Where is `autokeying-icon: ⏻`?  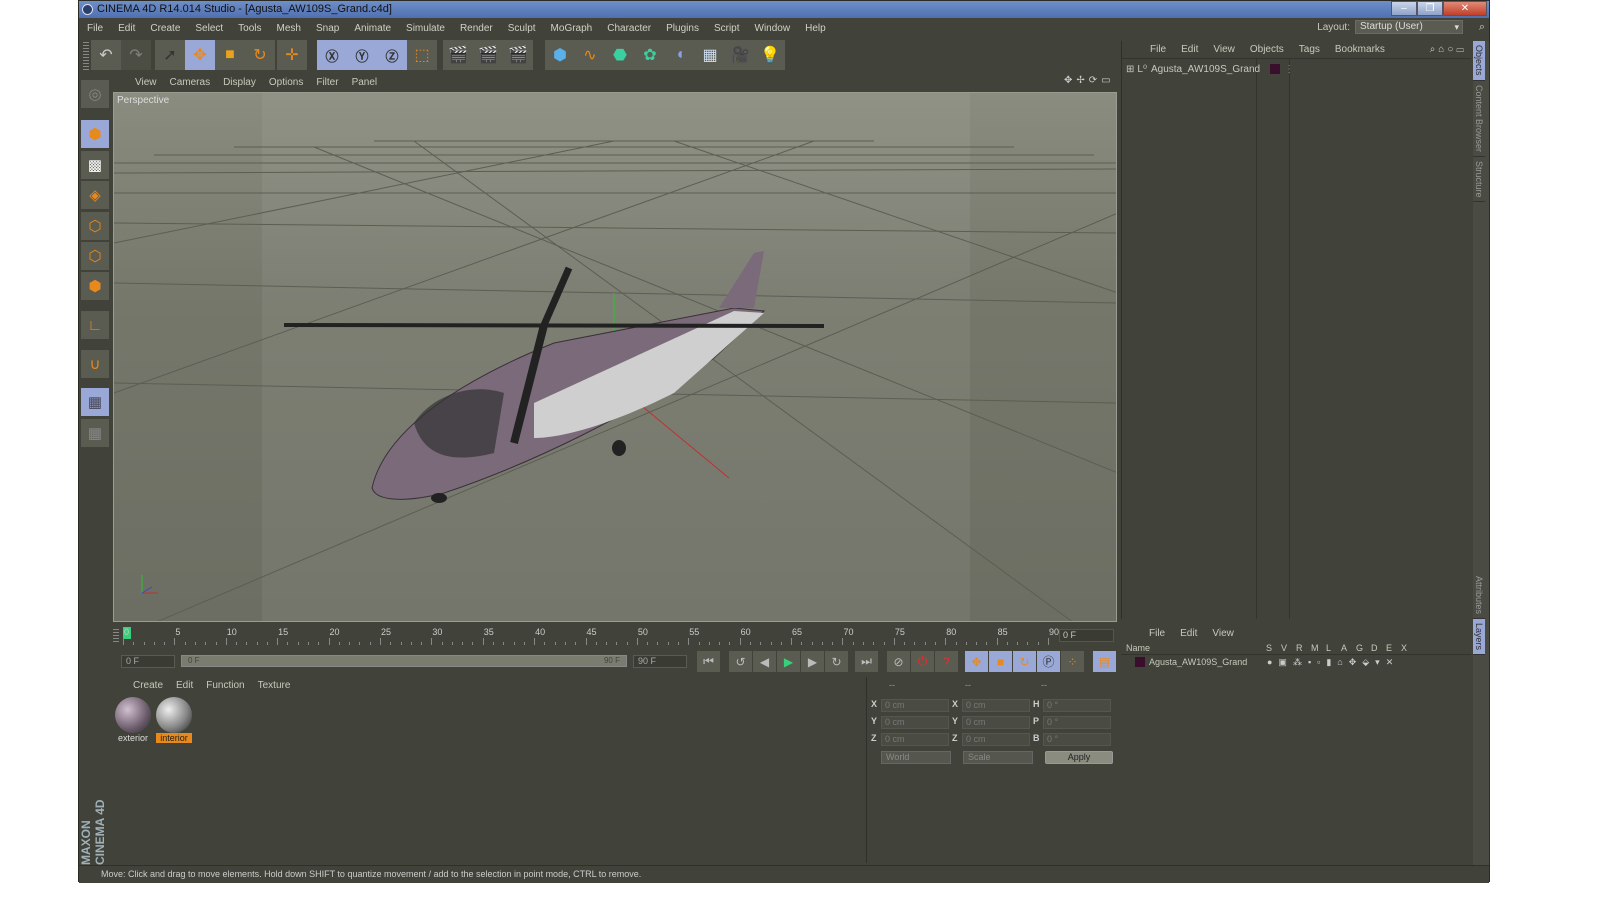 autokeying-icon: ⏻ is located at coordinates (922, 661).